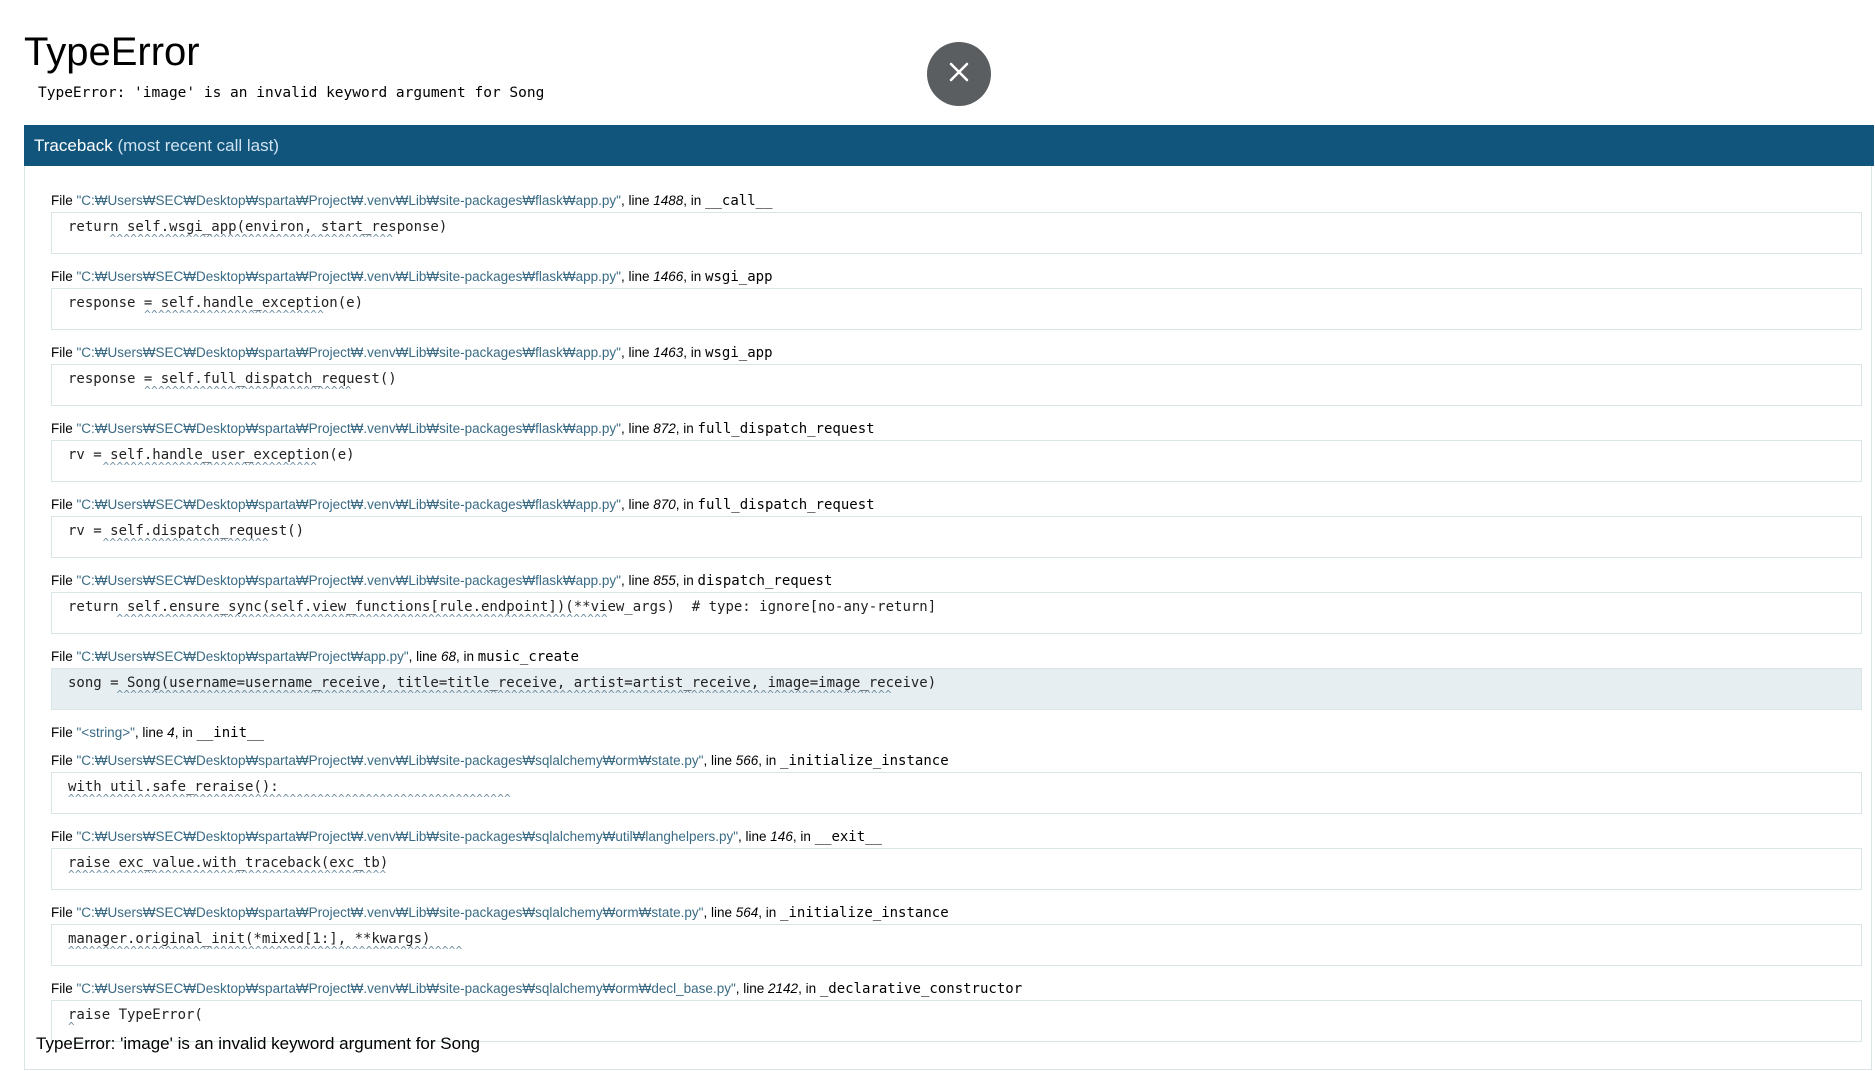  I want to click on traceback-header: Traceback (most recent call last), so click(949, 145).